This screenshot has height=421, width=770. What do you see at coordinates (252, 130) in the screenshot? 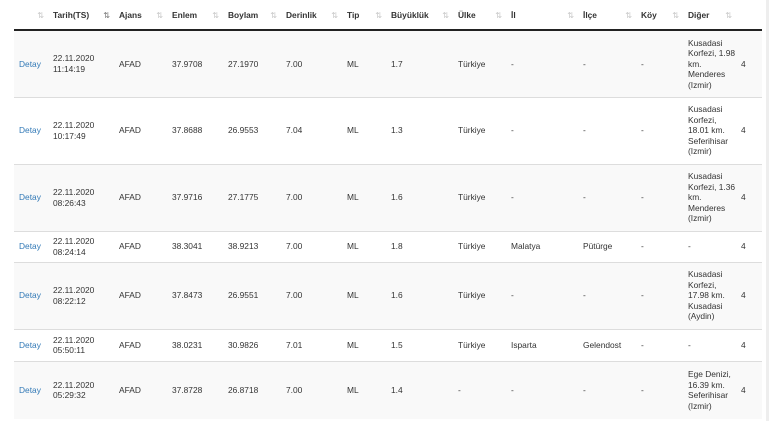
I see `longitude-cell: 26.9553` at bounding box center [252, 130].